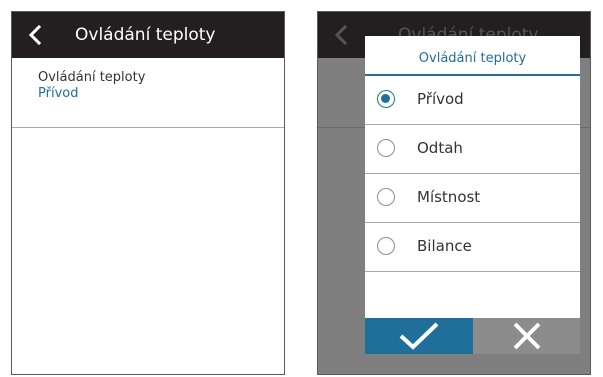 This screenshot has width=603, height=377. What do you see at coordinates (440, 148) in the screenshot?
I see `option-label: Odtah` at bounding box center [440, 148].